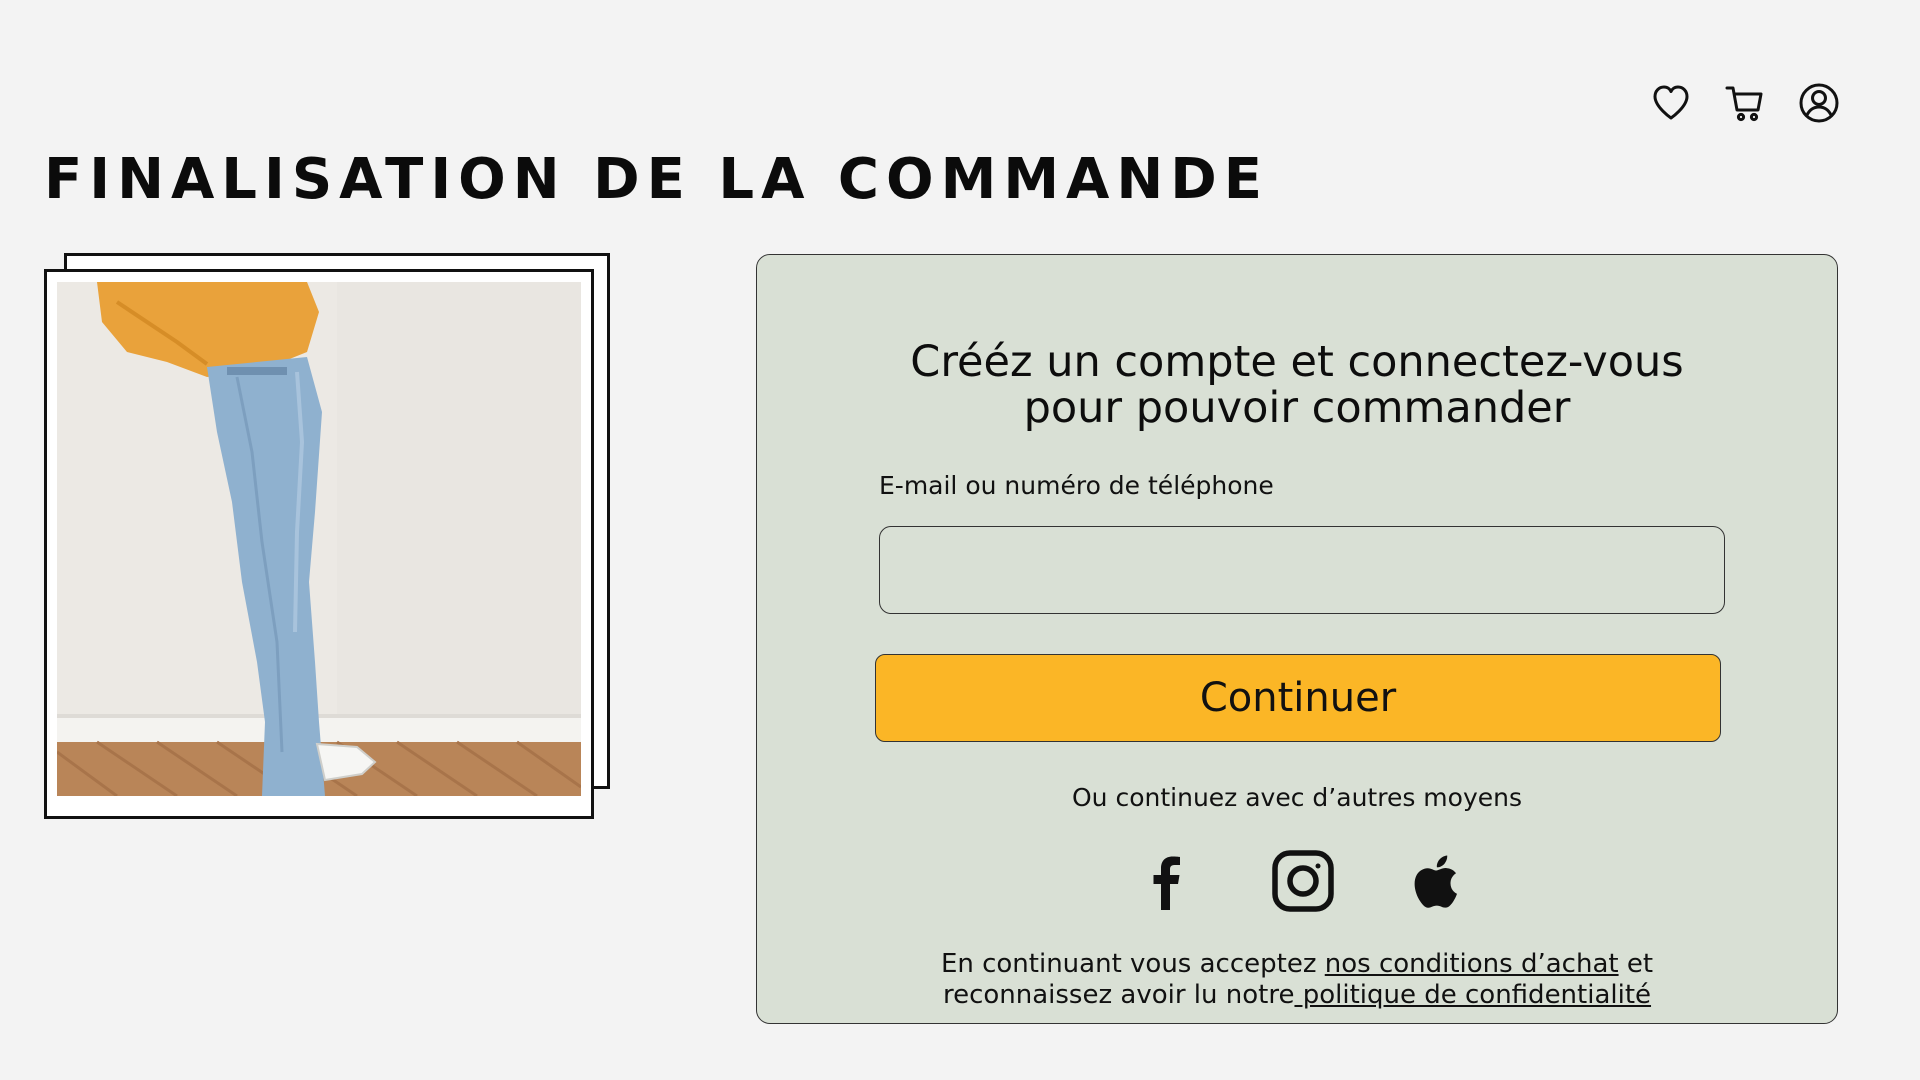  I want to click on heart-icon, so click(1671, 103).